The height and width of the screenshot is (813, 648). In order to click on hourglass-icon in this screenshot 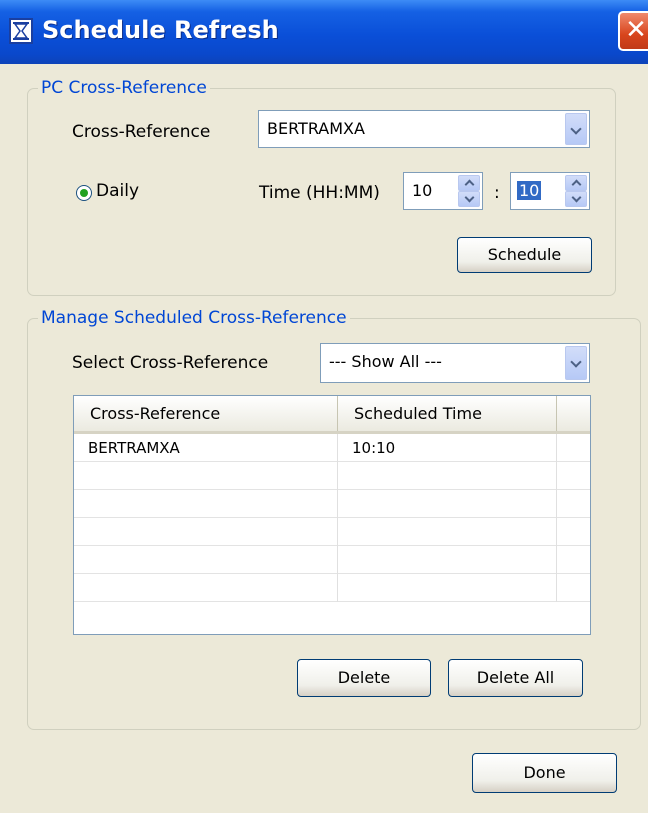, I will do `click(21, 31)`.